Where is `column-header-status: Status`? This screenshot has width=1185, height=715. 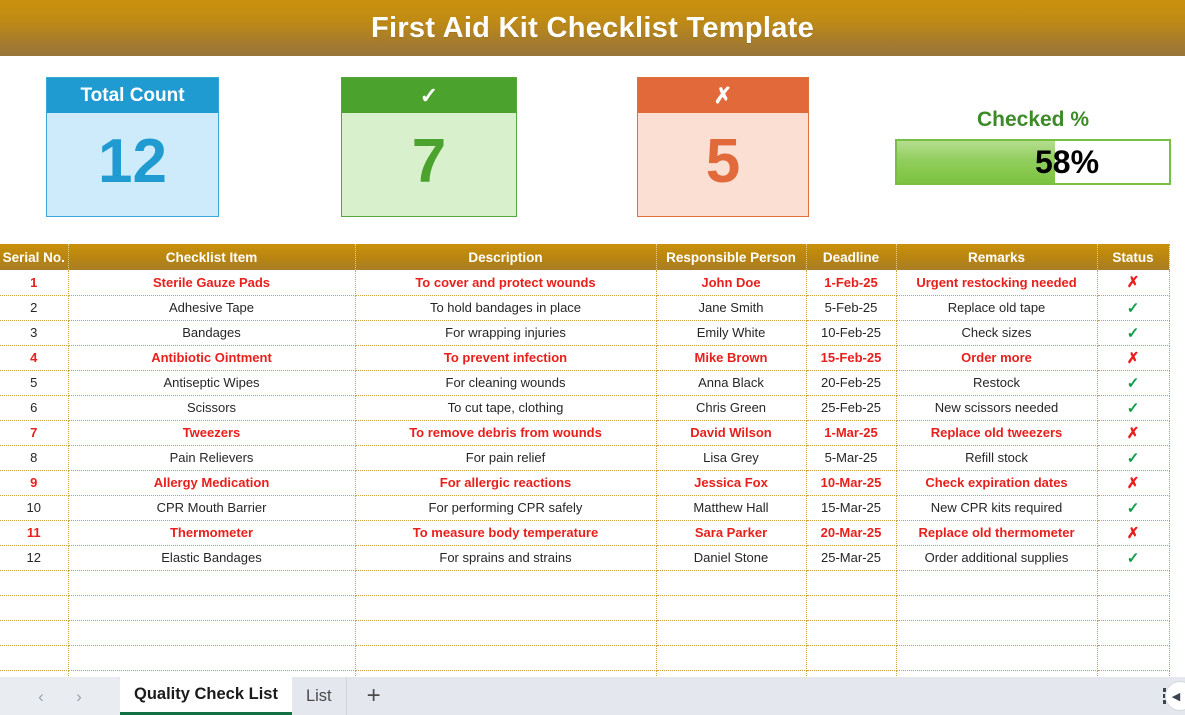
column-header-status: Status is located at coordinates (1133, 257).